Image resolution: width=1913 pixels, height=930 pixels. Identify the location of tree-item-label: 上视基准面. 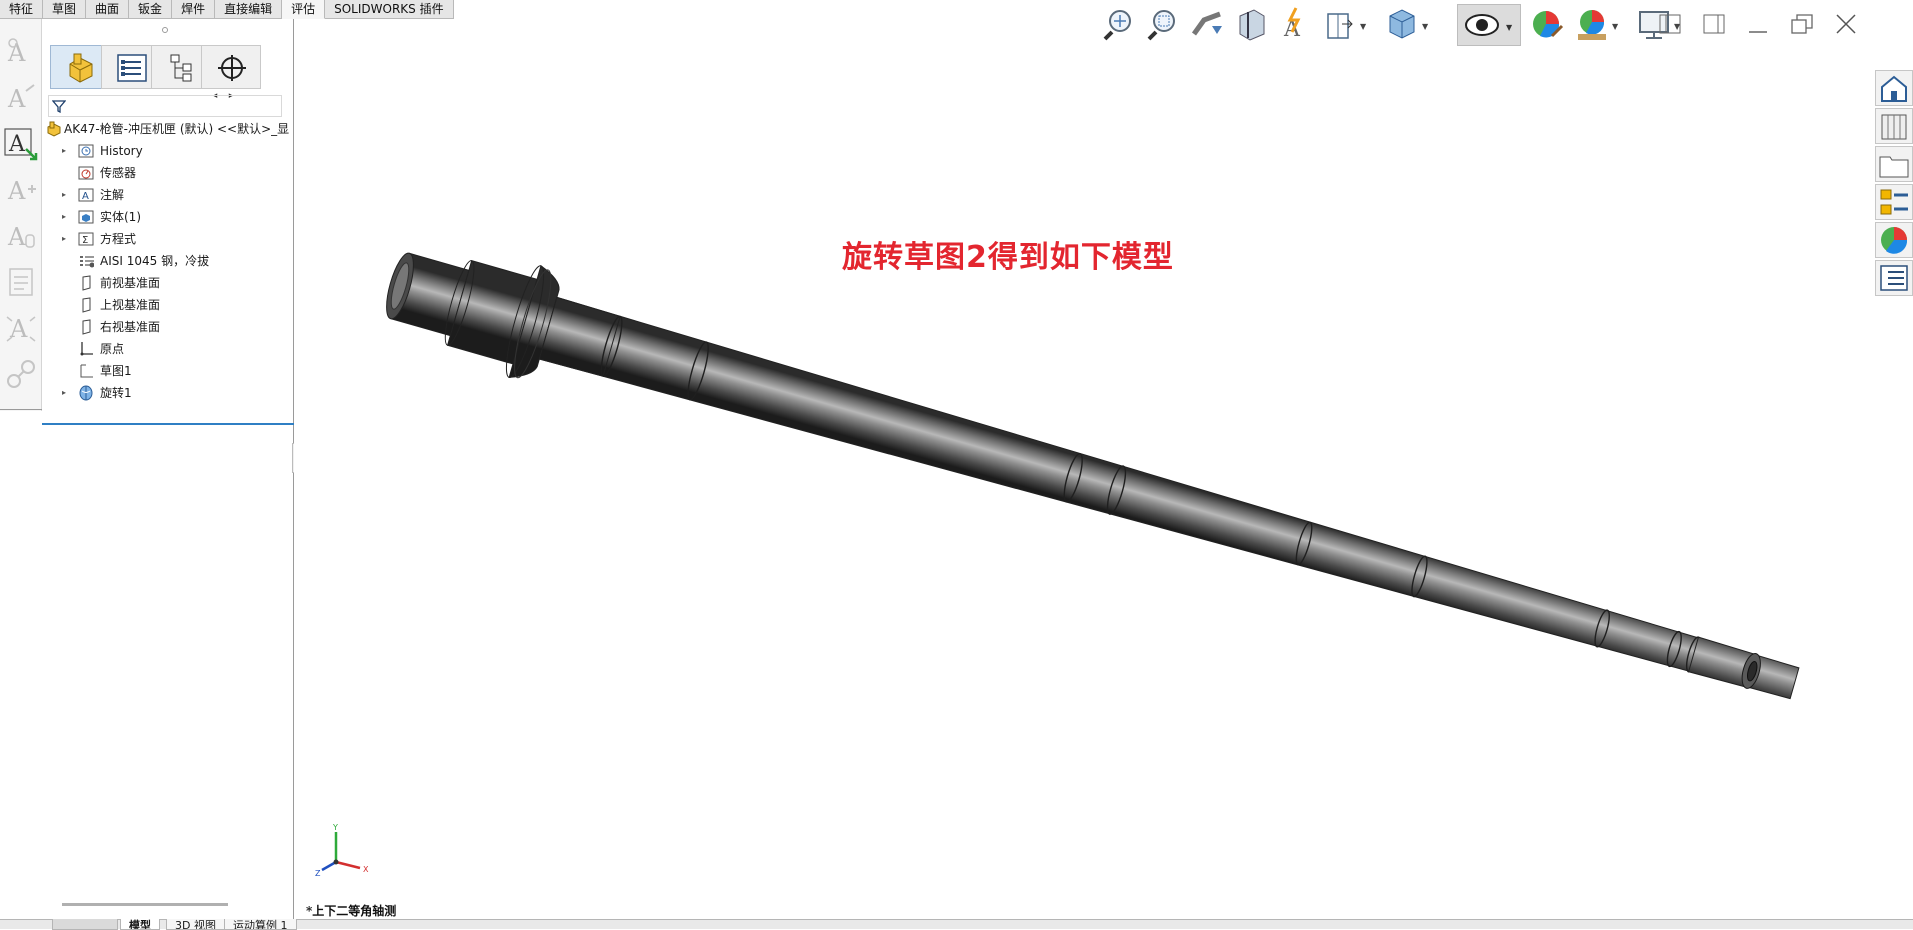
(130, 305).